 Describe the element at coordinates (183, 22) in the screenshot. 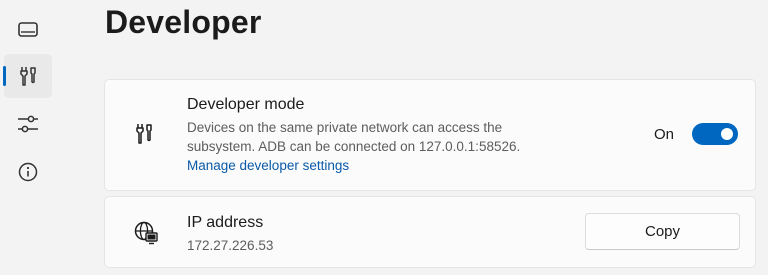

I see `page-title: Developer` at that location.